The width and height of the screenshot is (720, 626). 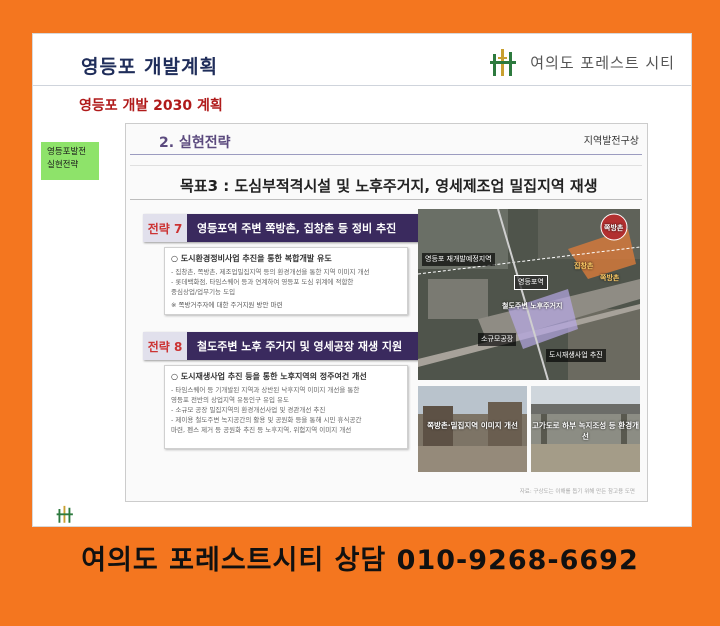 I want to click on brand: 여의도 포레스트 시티, so click(x=581, y=62).